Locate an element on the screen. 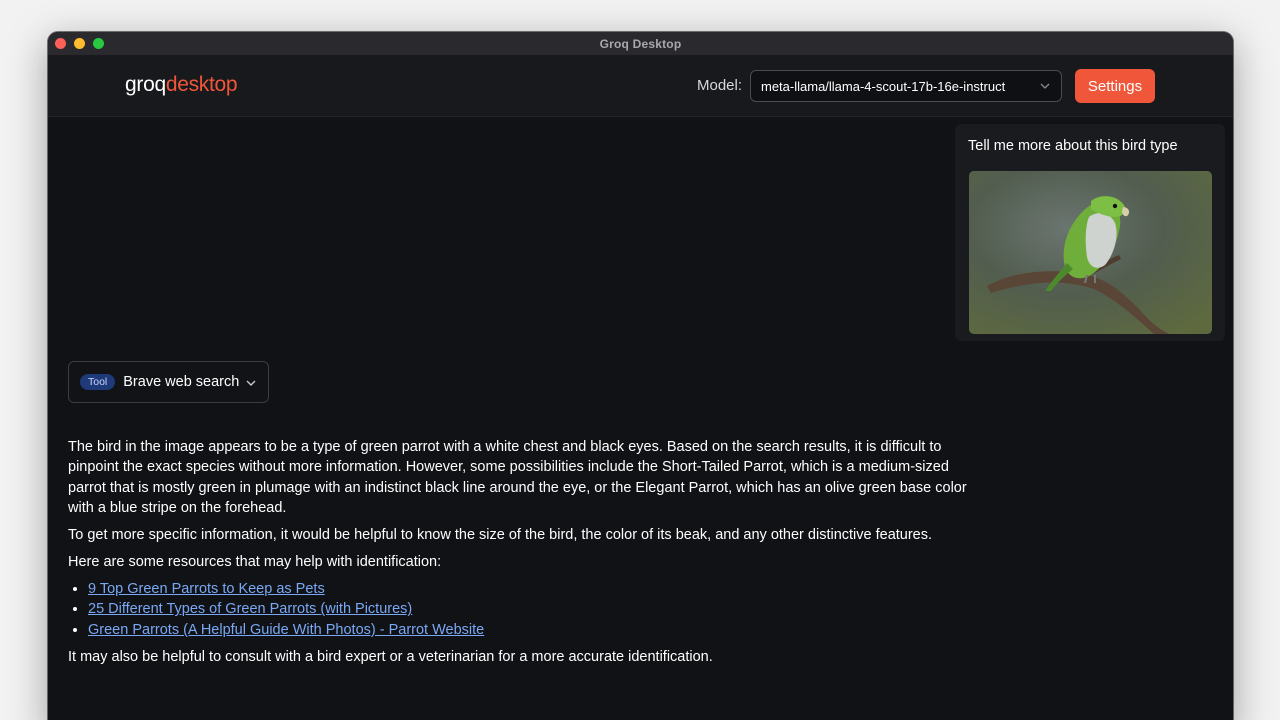 This screenshot has width=1280, height=720. tool-call-toggle: Tool Brave web search is located at coordinates (168, 382).